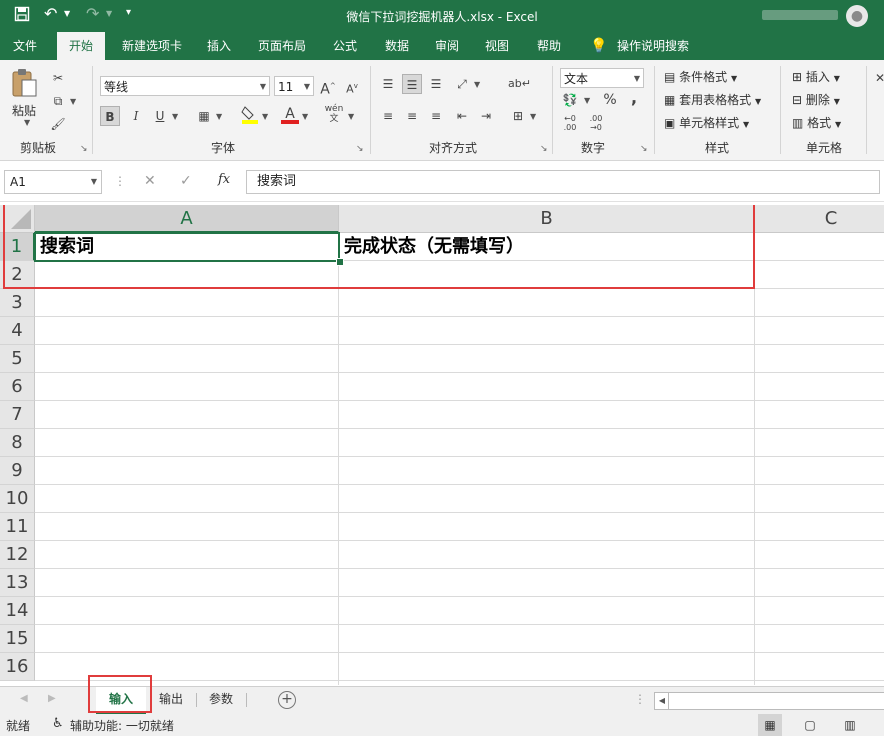  What do you see at coordinates (634, 98) in the screenshot?
I see `comma-style-button: ,` at bounding box center [634, 98].